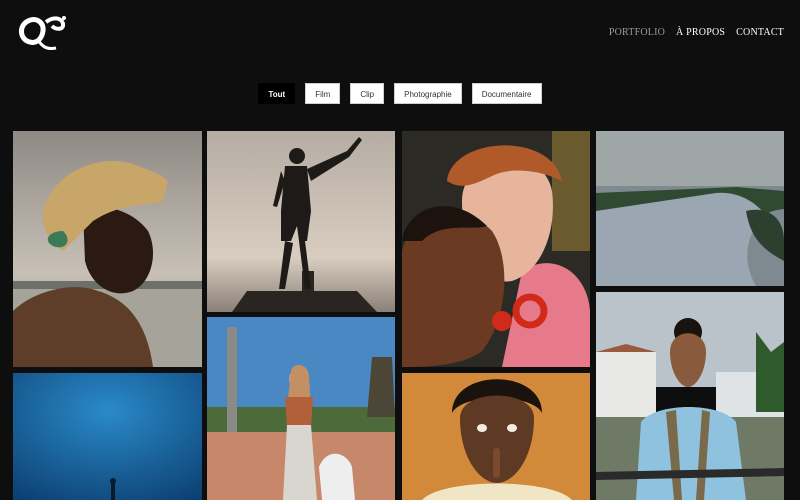 This screenshot has width=800, height=500. I want to click on main-nav: PORTFOLIO À PROPOS CONTACT, so click(696, 32).